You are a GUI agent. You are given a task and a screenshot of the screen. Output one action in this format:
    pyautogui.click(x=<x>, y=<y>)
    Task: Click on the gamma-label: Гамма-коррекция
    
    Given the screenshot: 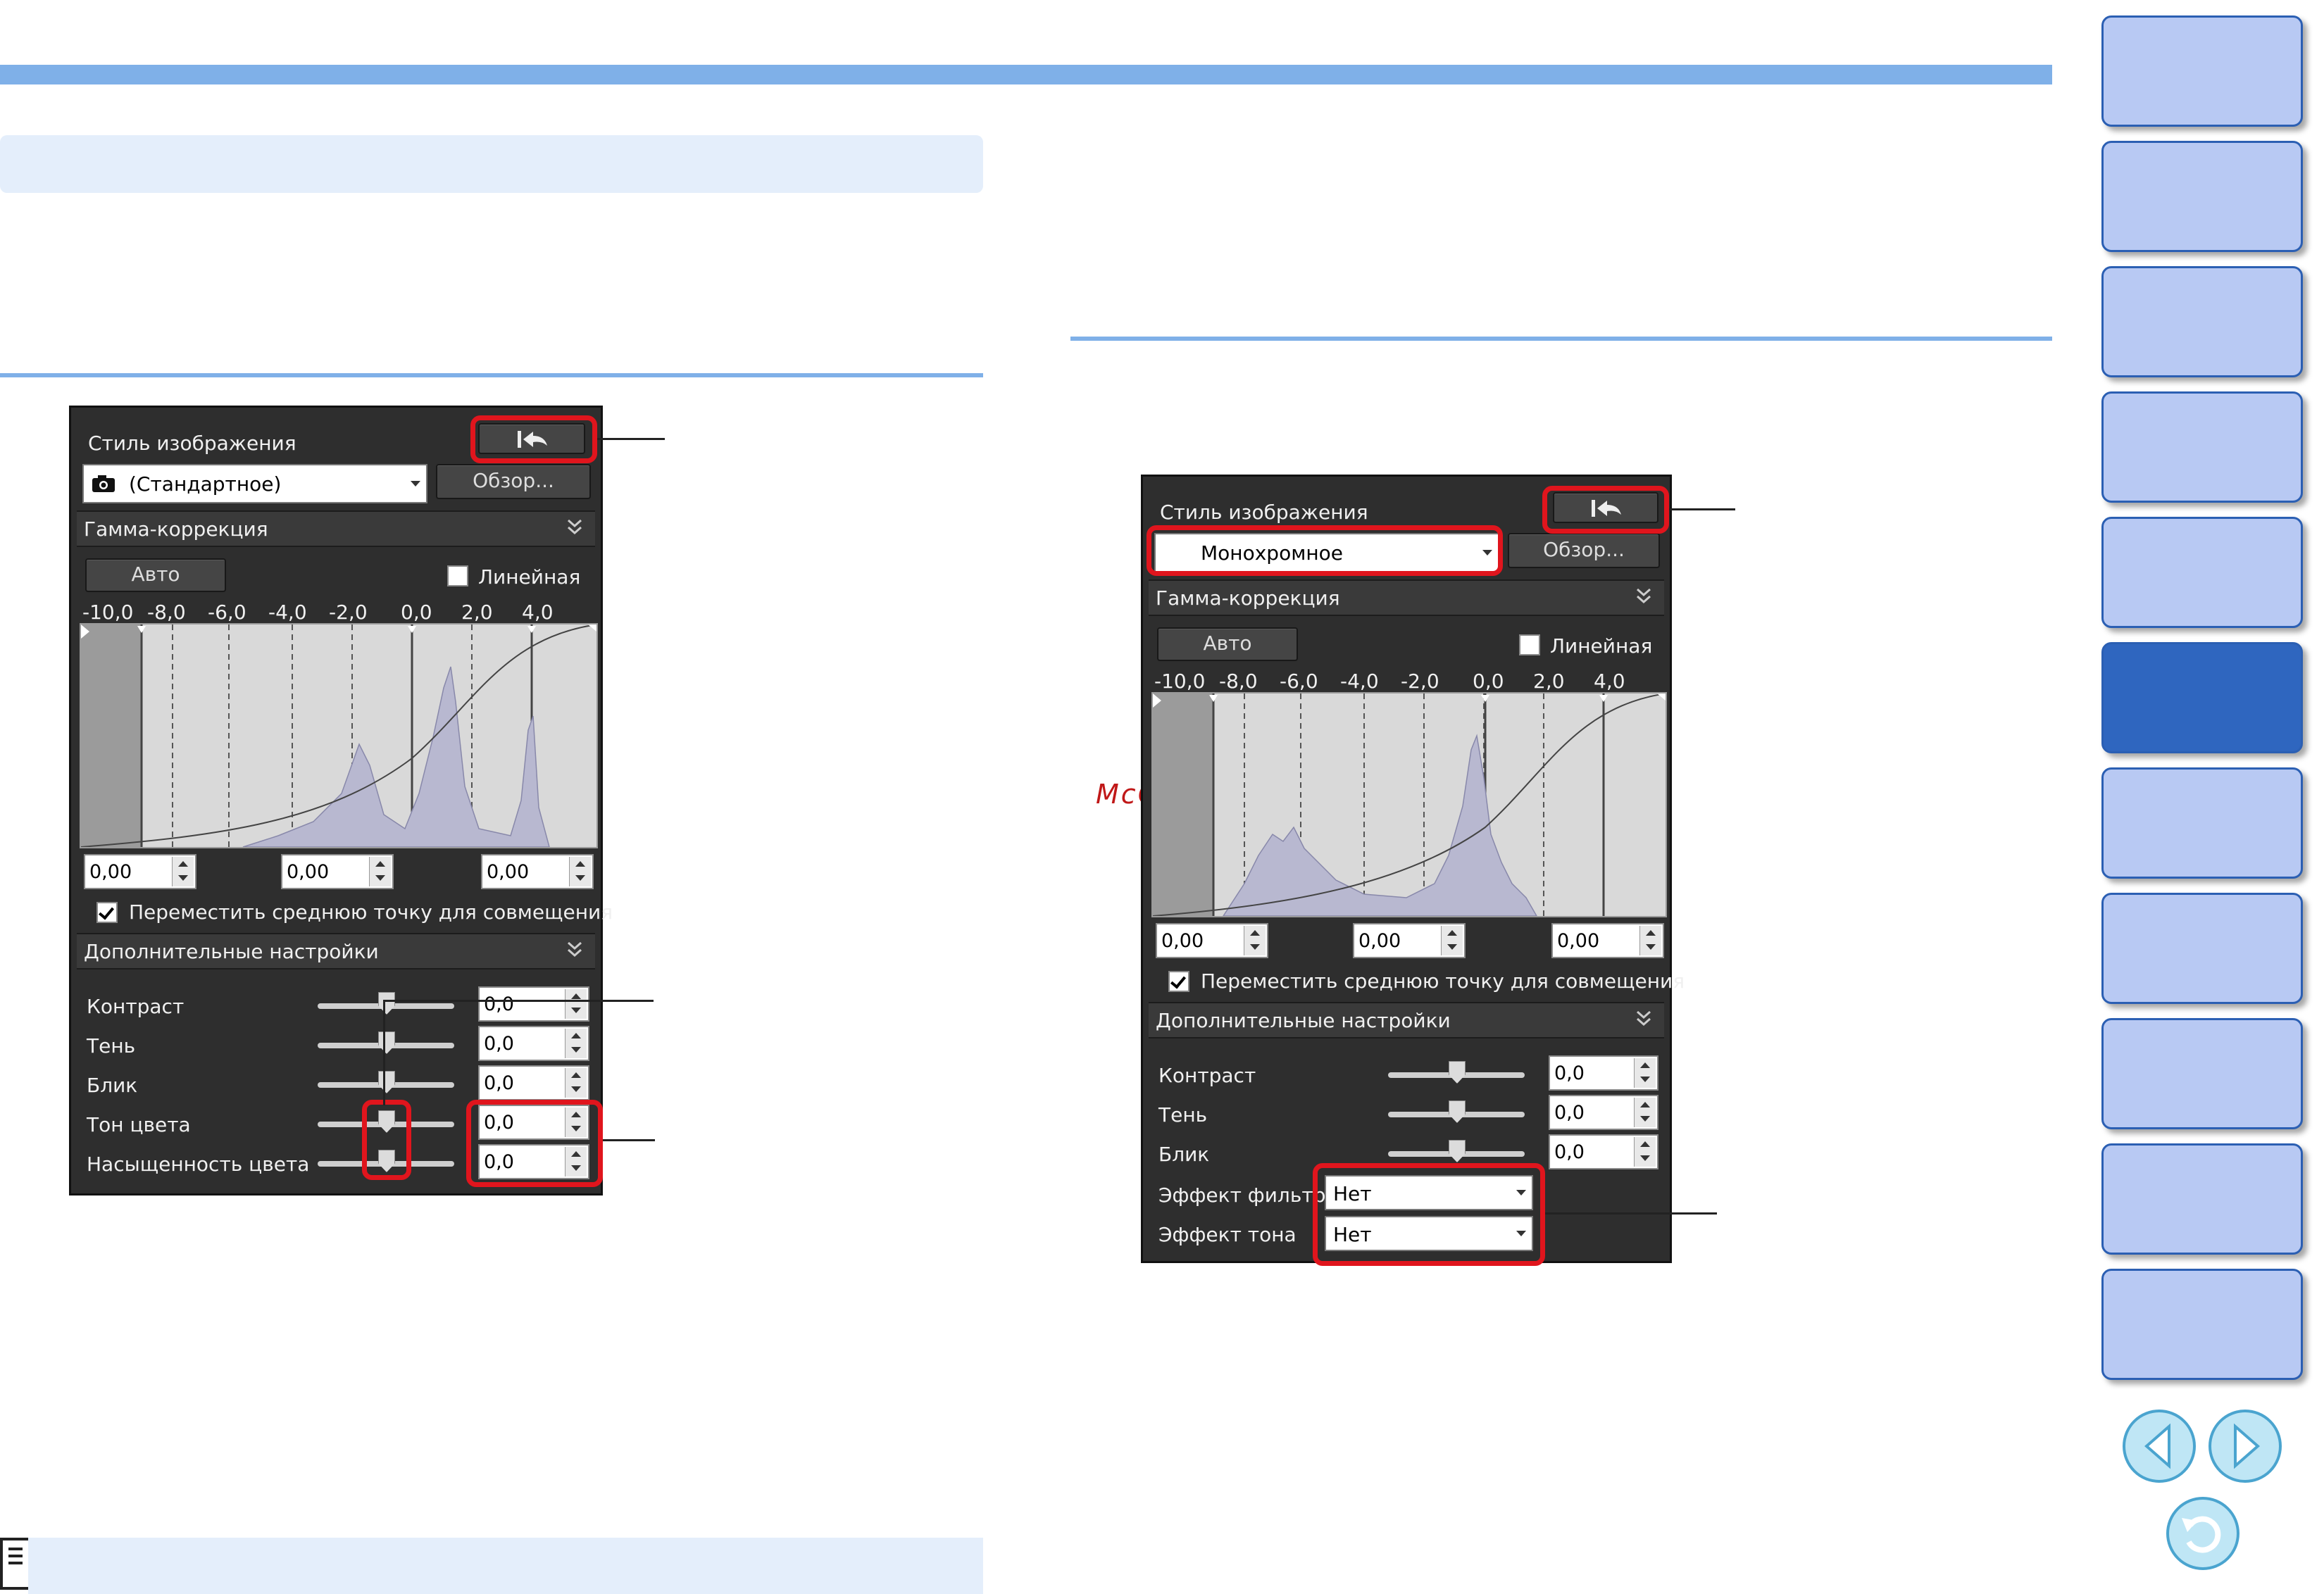 What is the action you would take?
    pyautogui.click(x=176, y=529)
    